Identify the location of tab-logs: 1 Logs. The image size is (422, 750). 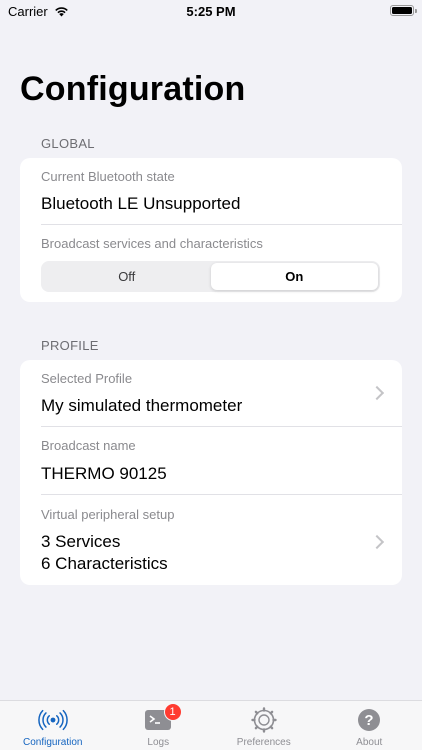
(159, 725).